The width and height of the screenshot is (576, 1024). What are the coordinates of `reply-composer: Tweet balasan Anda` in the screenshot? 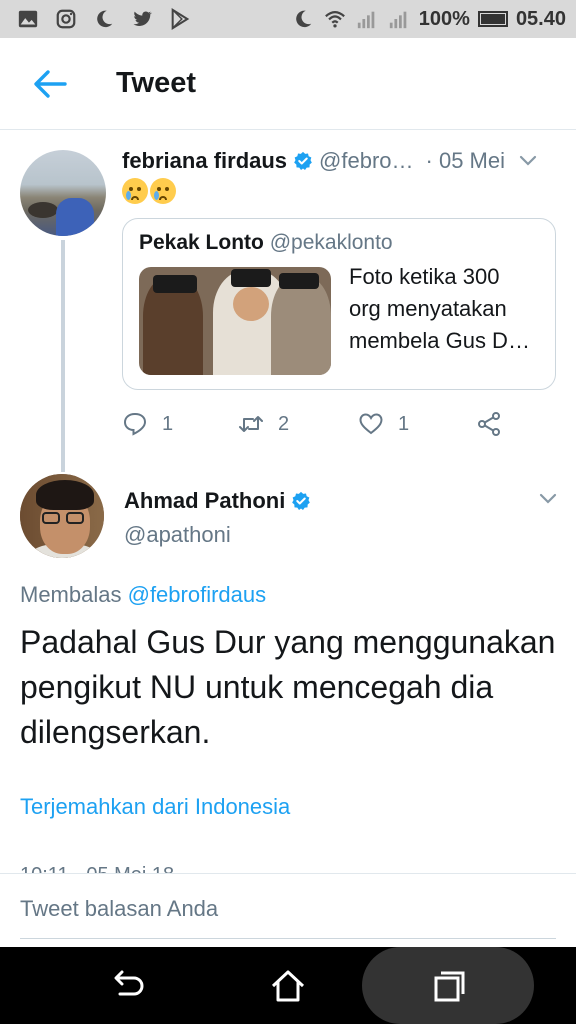 It's located at (288, 910).